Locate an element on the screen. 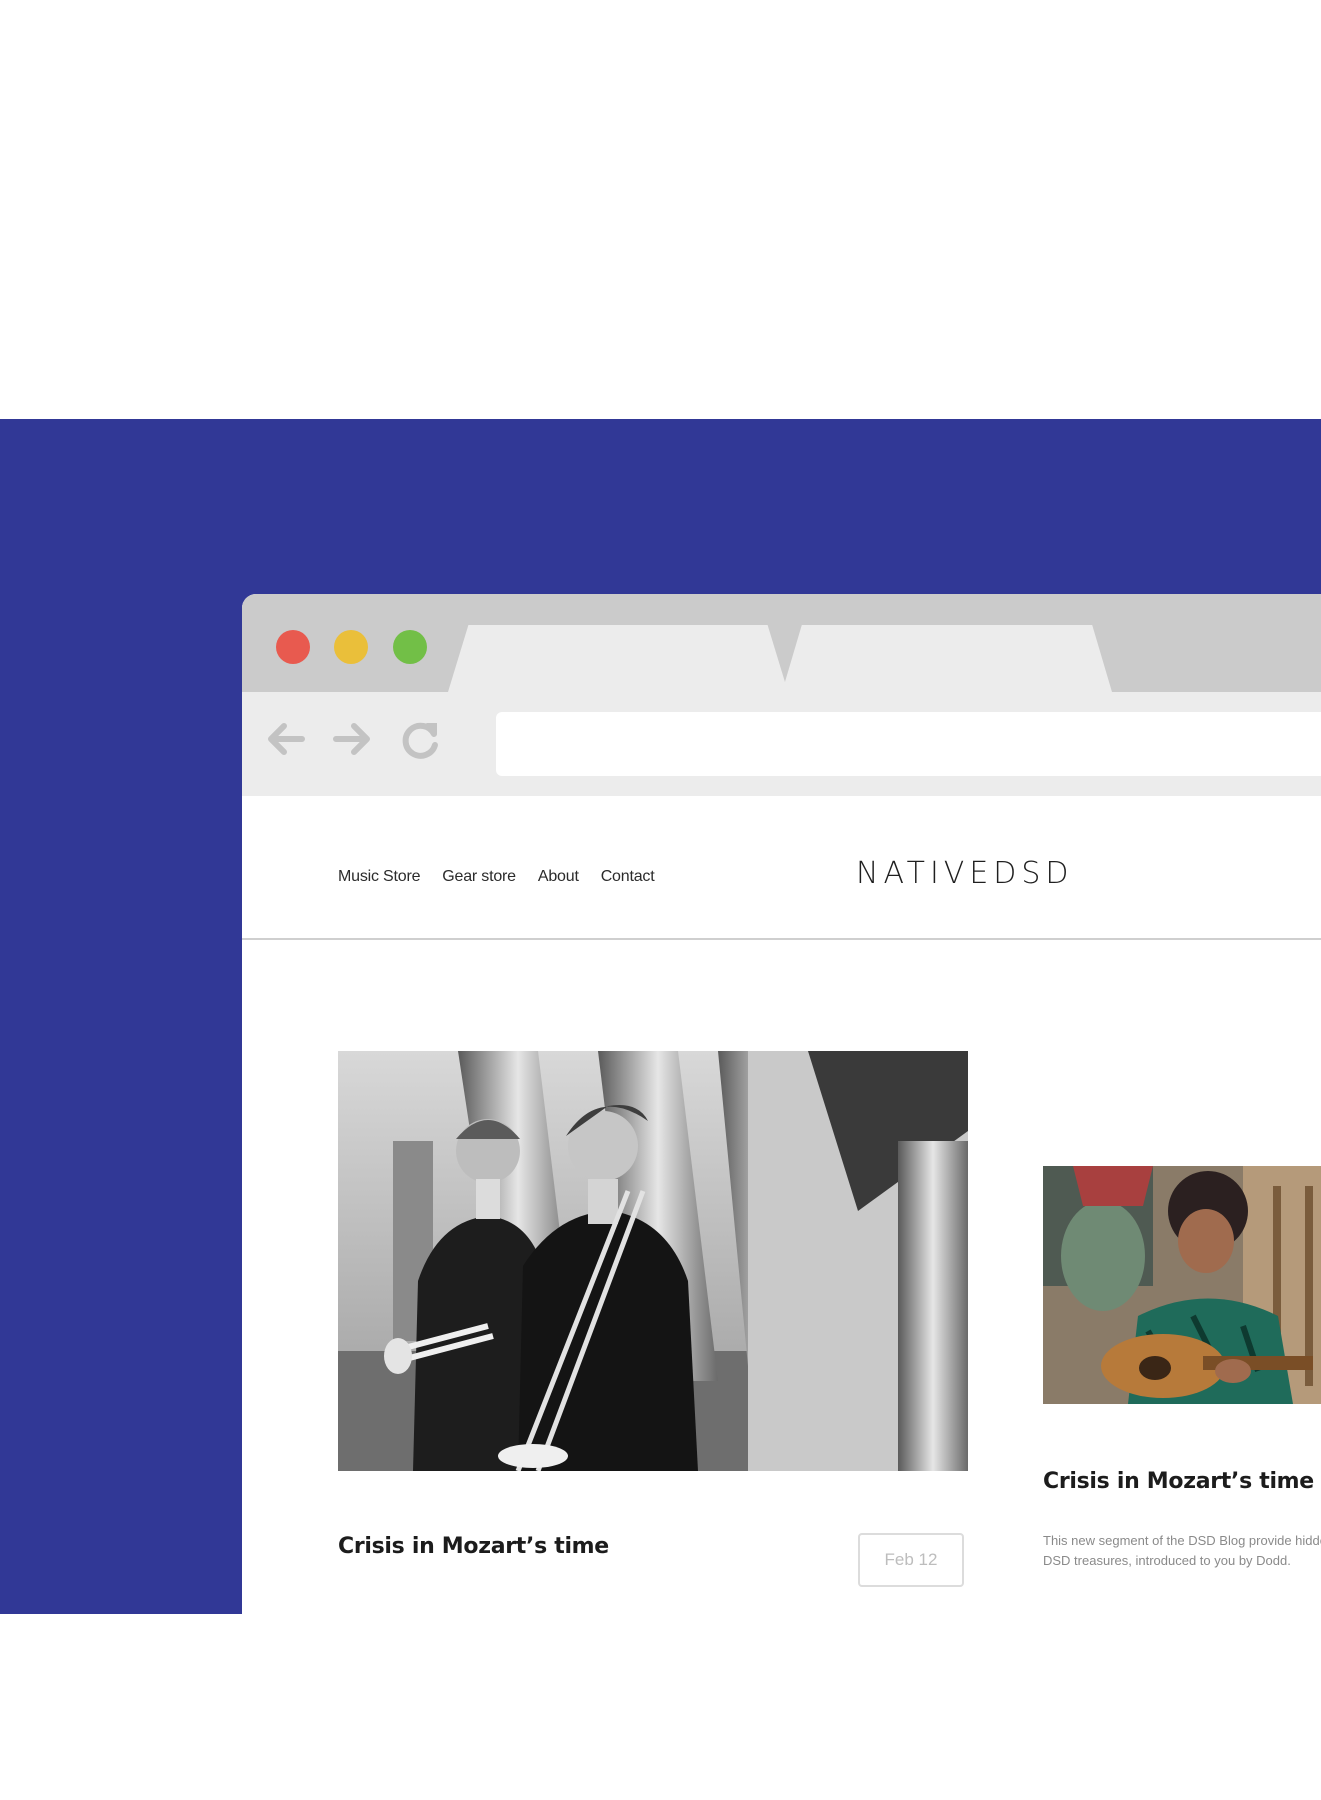 Image resolution: width=1321 pixels, height=1800 pixels. side-post-image is located at coordinates (1182, 1285).